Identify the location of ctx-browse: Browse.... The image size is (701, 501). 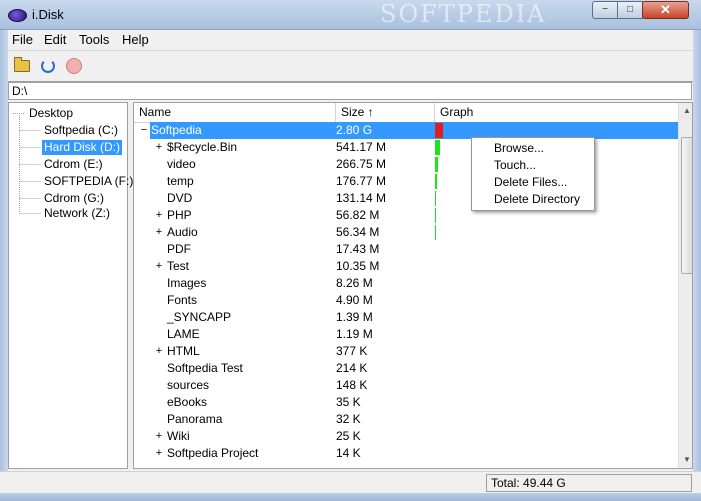
(519, 148).